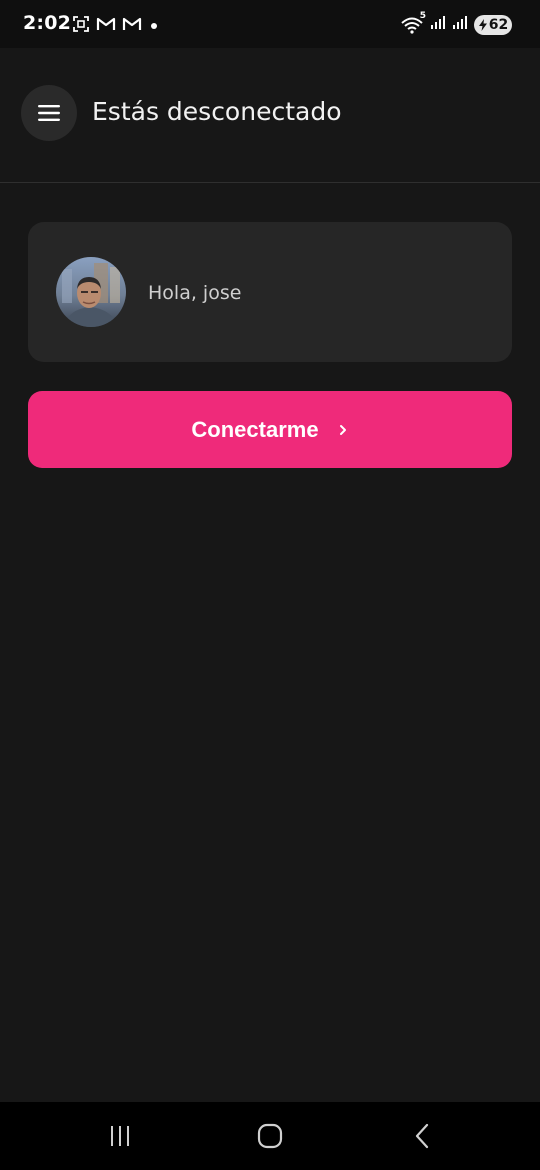 This screenshot has width=540, height=1170. I want to click on home-icon, so click(270, 1136).